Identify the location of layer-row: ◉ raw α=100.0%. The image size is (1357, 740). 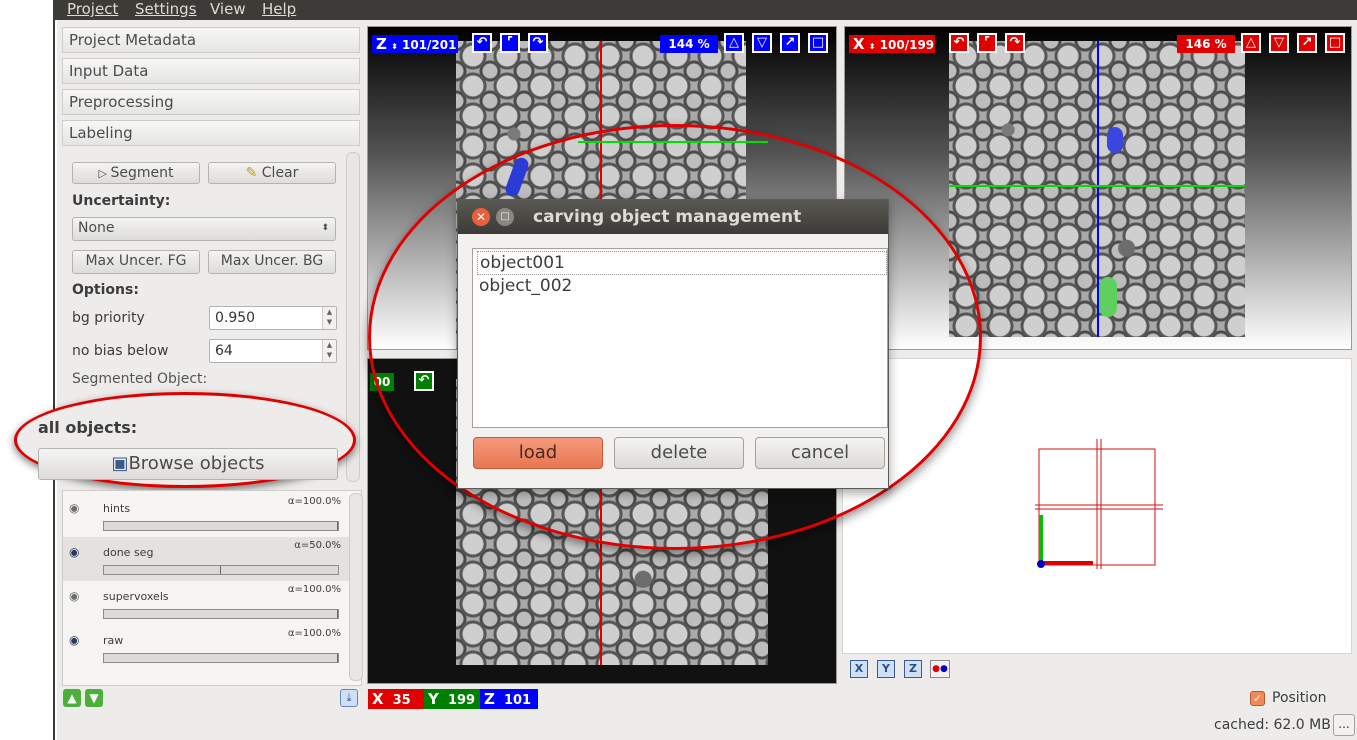
(206, 647).